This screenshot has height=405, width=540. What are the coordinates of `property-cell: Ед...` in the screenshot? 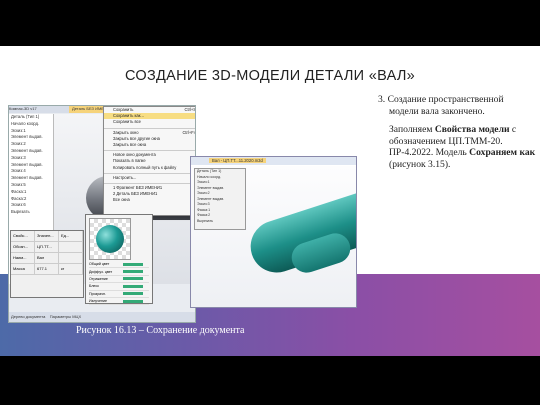 It's located at (71, 236).